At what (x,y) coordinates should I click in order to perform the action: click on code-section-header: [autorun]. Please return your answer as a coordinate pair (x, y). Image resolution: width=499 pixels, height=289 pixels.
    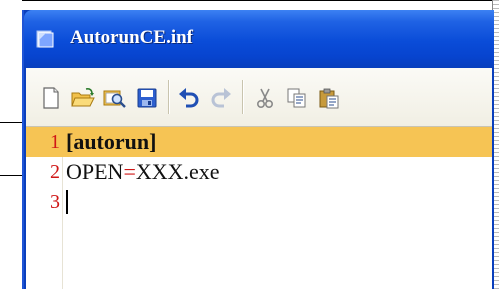
    Looking at the image, I should click on (111, 141).